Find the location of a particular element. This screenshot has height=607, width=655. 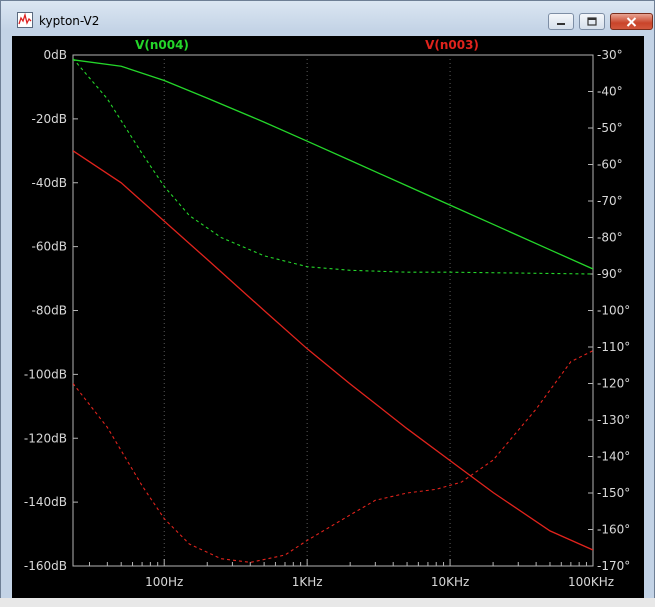

close-icon is located at coordinates (631, 21).